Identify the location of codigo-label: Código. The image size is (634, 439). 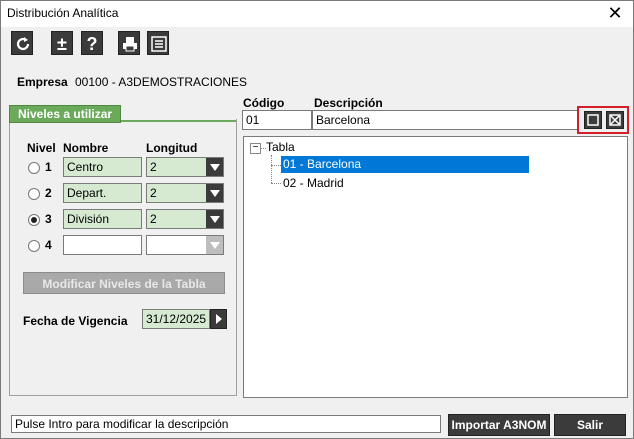
(264, 103).